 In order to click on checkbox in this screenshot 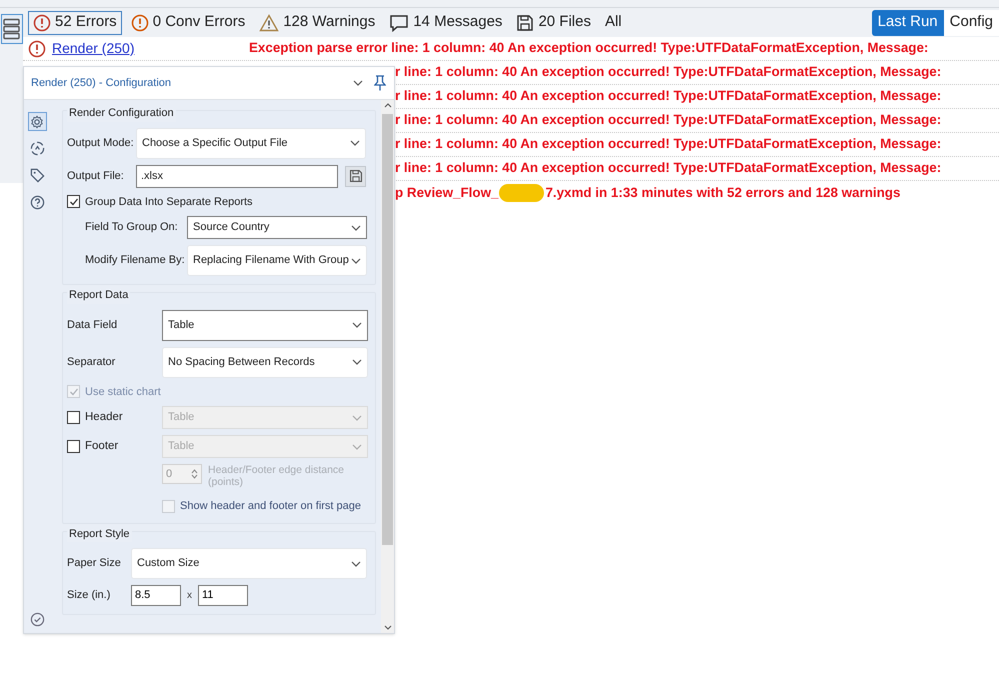, I will do `click(73, 201)`.